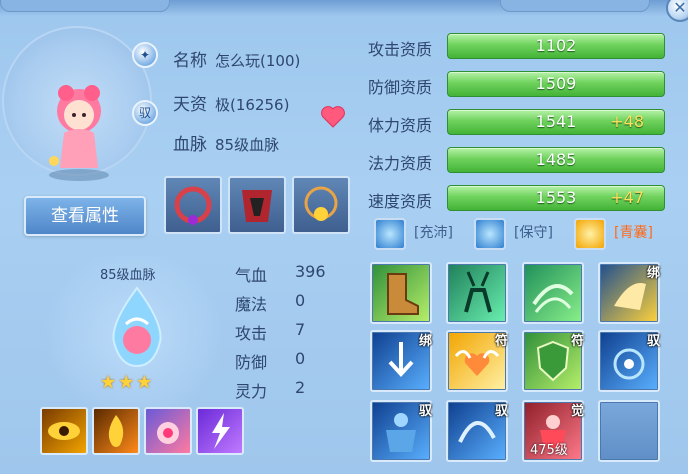 This screenshot has height=474, width=688. What do you see at coordinates (400, 49) in the screenshot?
I see `res-label-attack: 攻击资质` at bounding box center [400, 49].